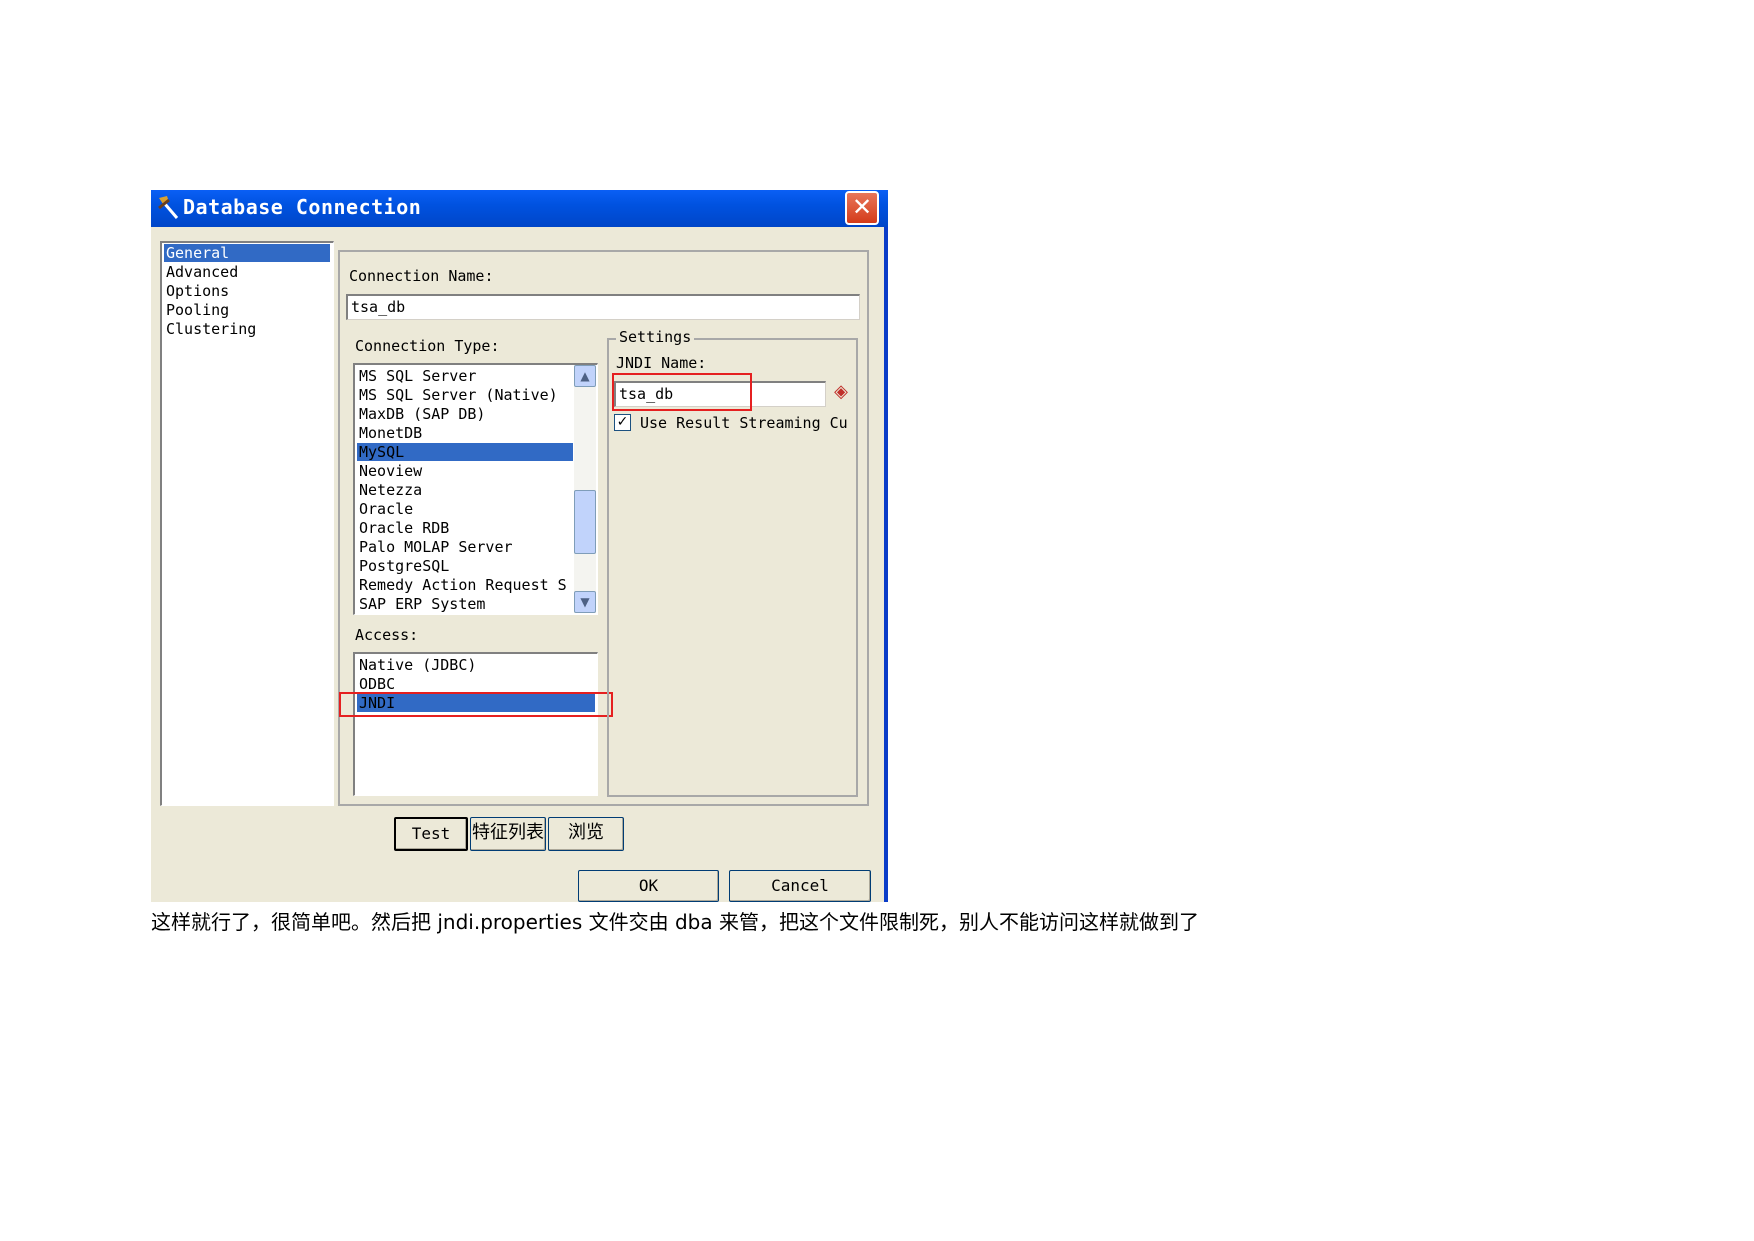  Describe the element at coordinates (465, 452) in the screenshot. I see `list-item-selected: MySQL` at that location.